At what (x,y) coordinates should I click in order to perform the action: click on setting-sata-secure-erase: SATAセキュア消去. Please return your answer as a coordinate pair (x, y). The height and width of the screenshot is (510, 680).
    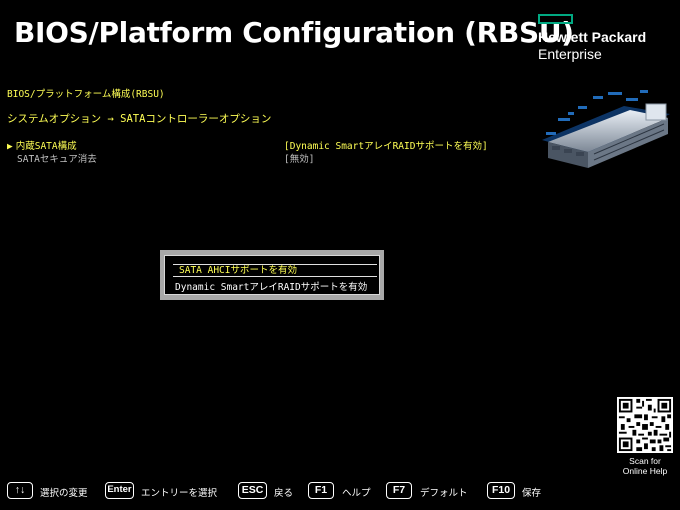
    Looking at the image, I should click on (57, 158).